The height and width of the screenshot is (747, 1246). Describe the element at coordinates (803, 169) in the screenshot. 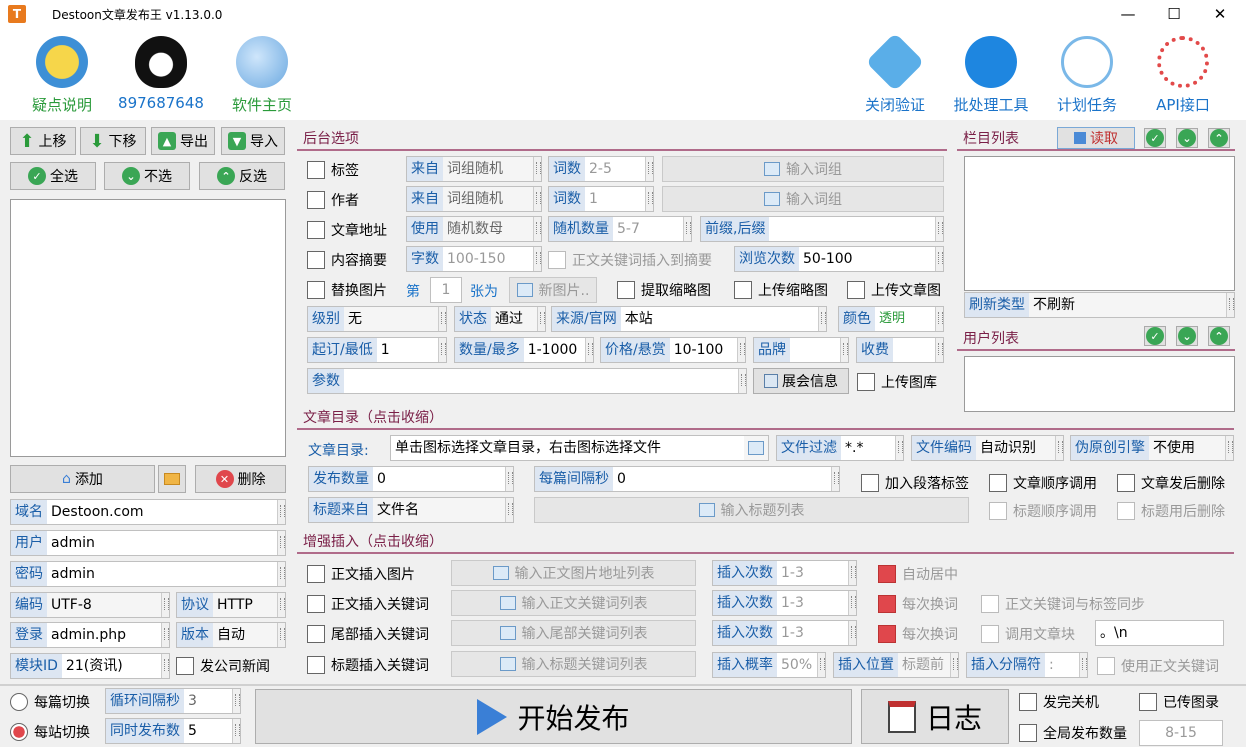

I see `tag-input-group-button: 输入词组` at that location.